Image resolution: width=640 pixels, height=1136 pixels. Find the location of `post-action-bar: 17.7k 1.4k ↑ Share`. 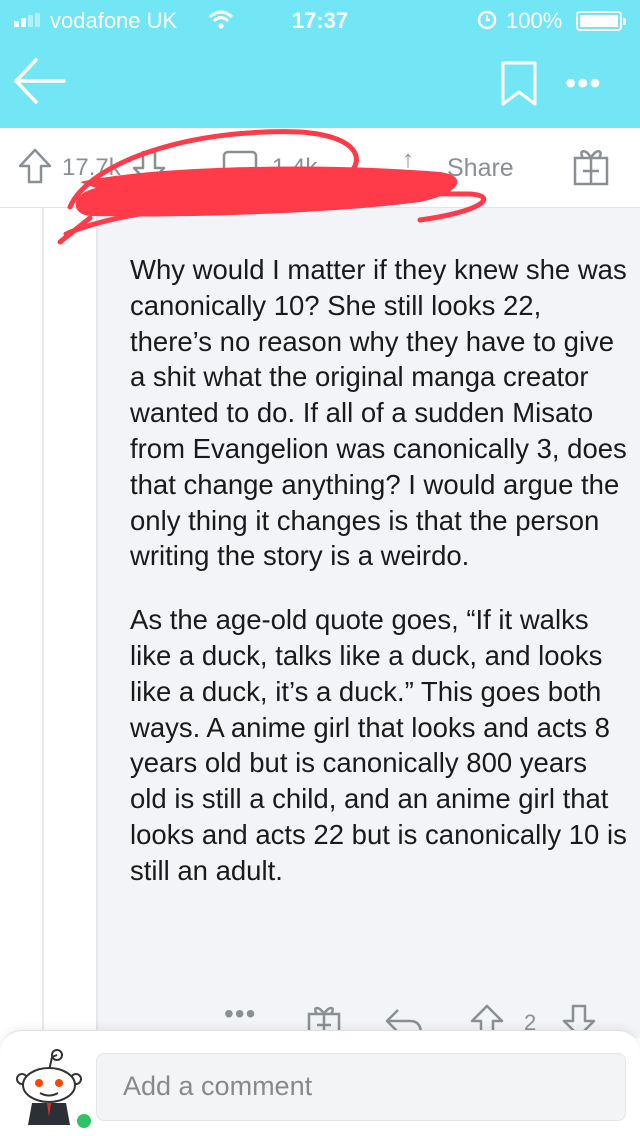

post-action-bar: 17.7k 1.4k ↑ Share is located at coordinates (320, 168).